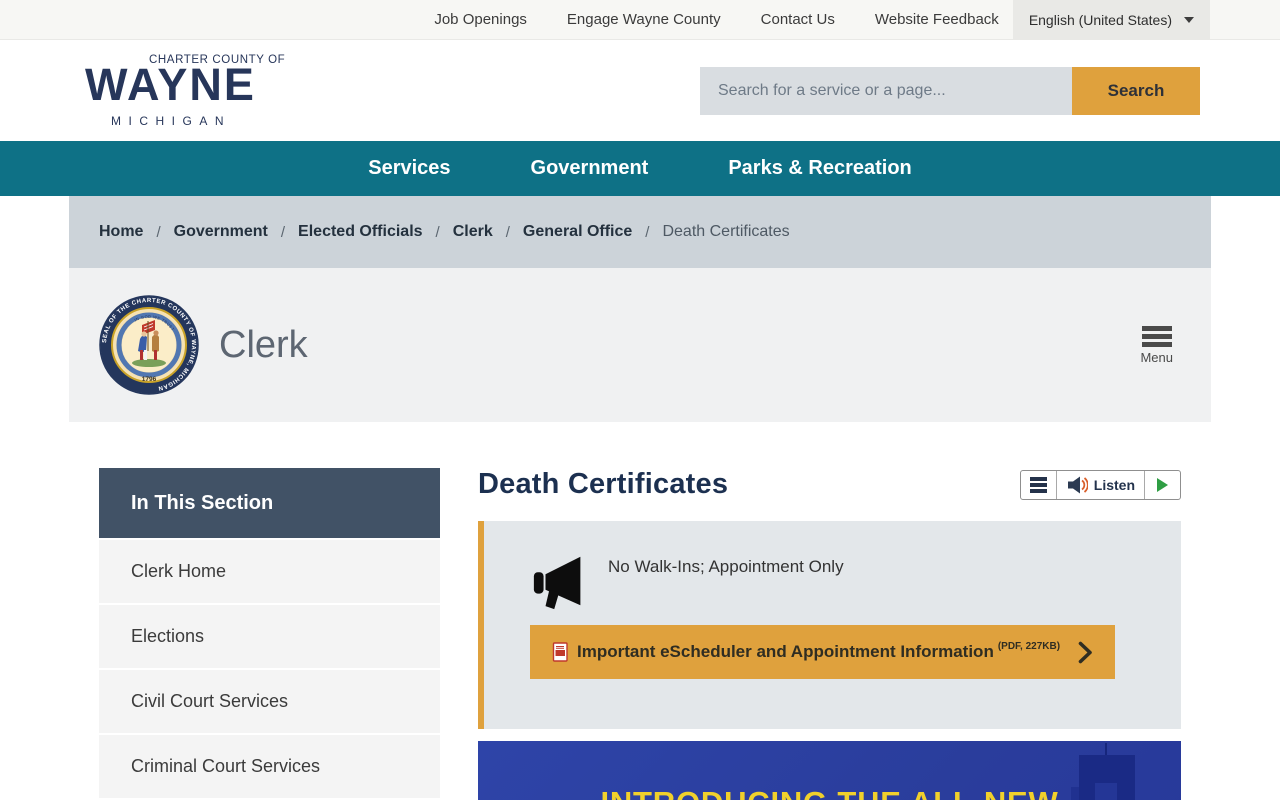  I want to click on breadcrumb-current: Death Certificates, so click(726, 231).